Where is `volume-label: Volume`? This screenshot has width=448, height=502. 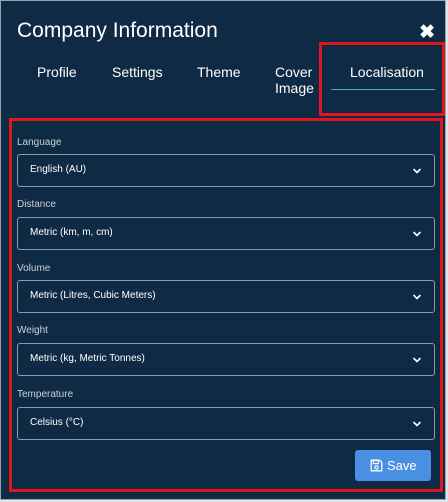
volume-label: Volume is located at coordinates (34, 268).